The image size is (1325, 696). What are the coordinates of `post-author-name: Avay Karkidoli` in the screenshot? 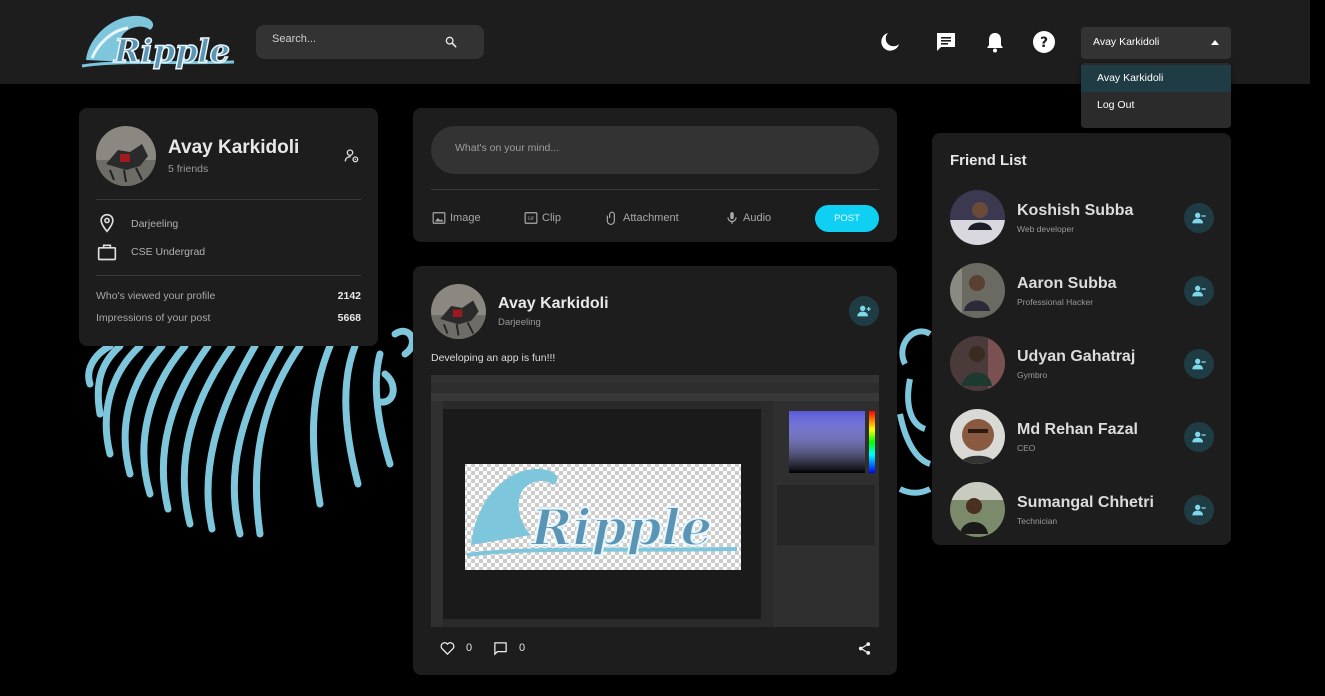 It's located at (553, 304).